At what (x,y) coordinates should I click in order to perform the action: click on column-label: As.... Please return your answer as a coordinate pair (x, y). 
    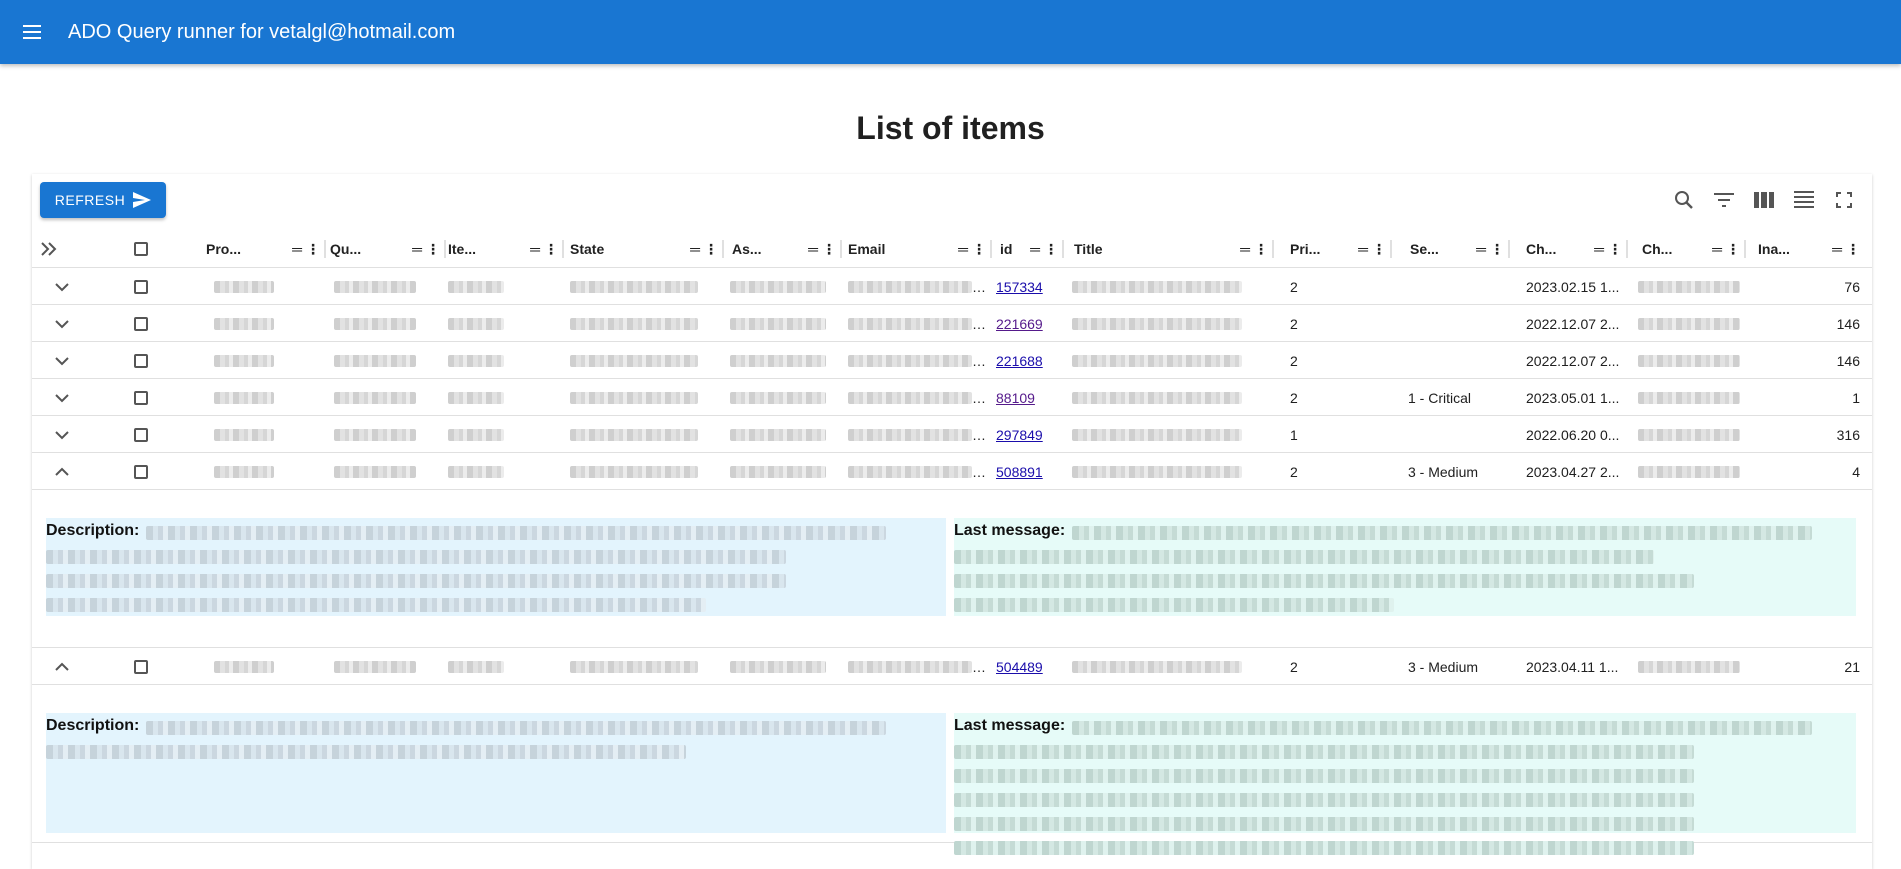
    Looking at the image, I should click on (747, 249).